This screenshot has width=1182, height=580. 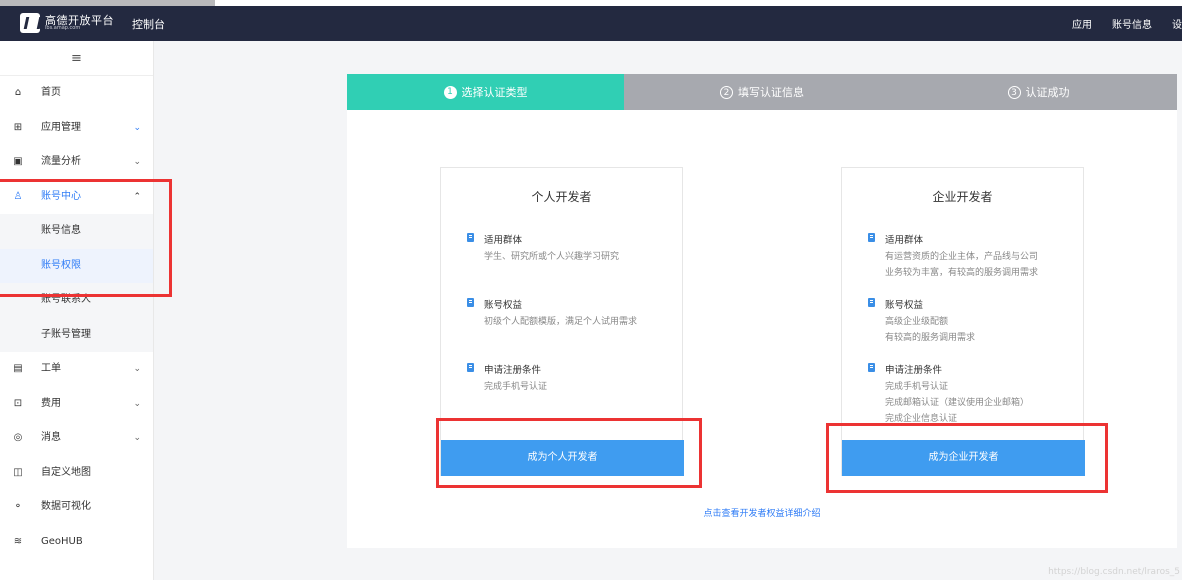 I want to click on step-3: 3 认证成功, so click(x=1038, y=92).